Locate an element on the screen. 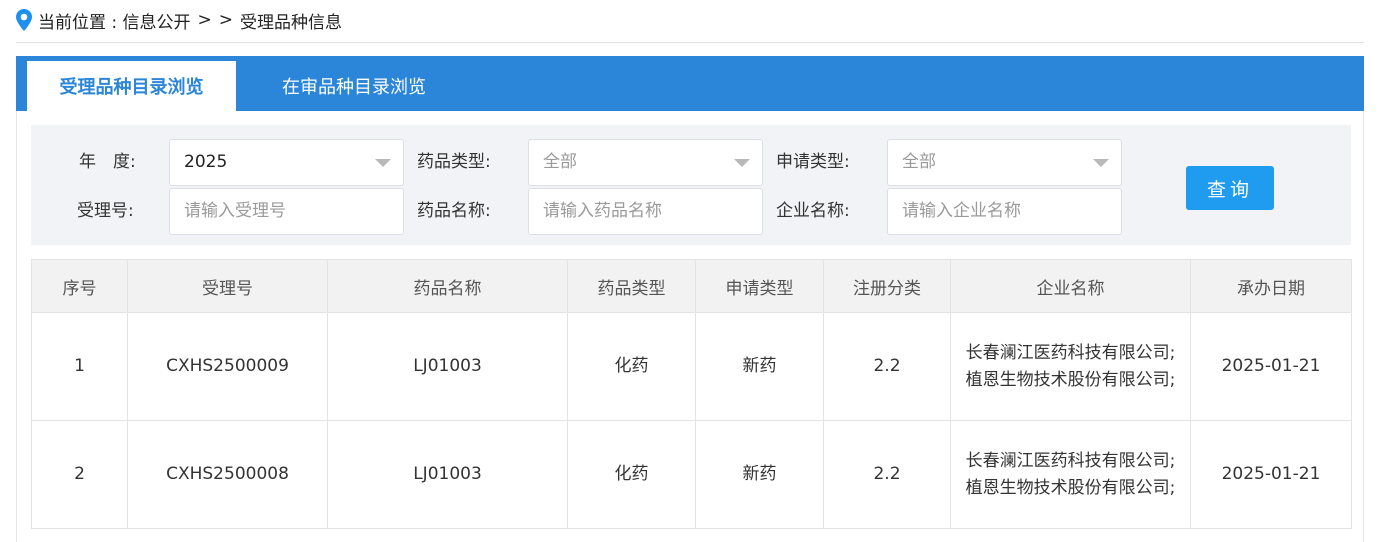  year-select: 2025 is located at coordinates (286, 162).